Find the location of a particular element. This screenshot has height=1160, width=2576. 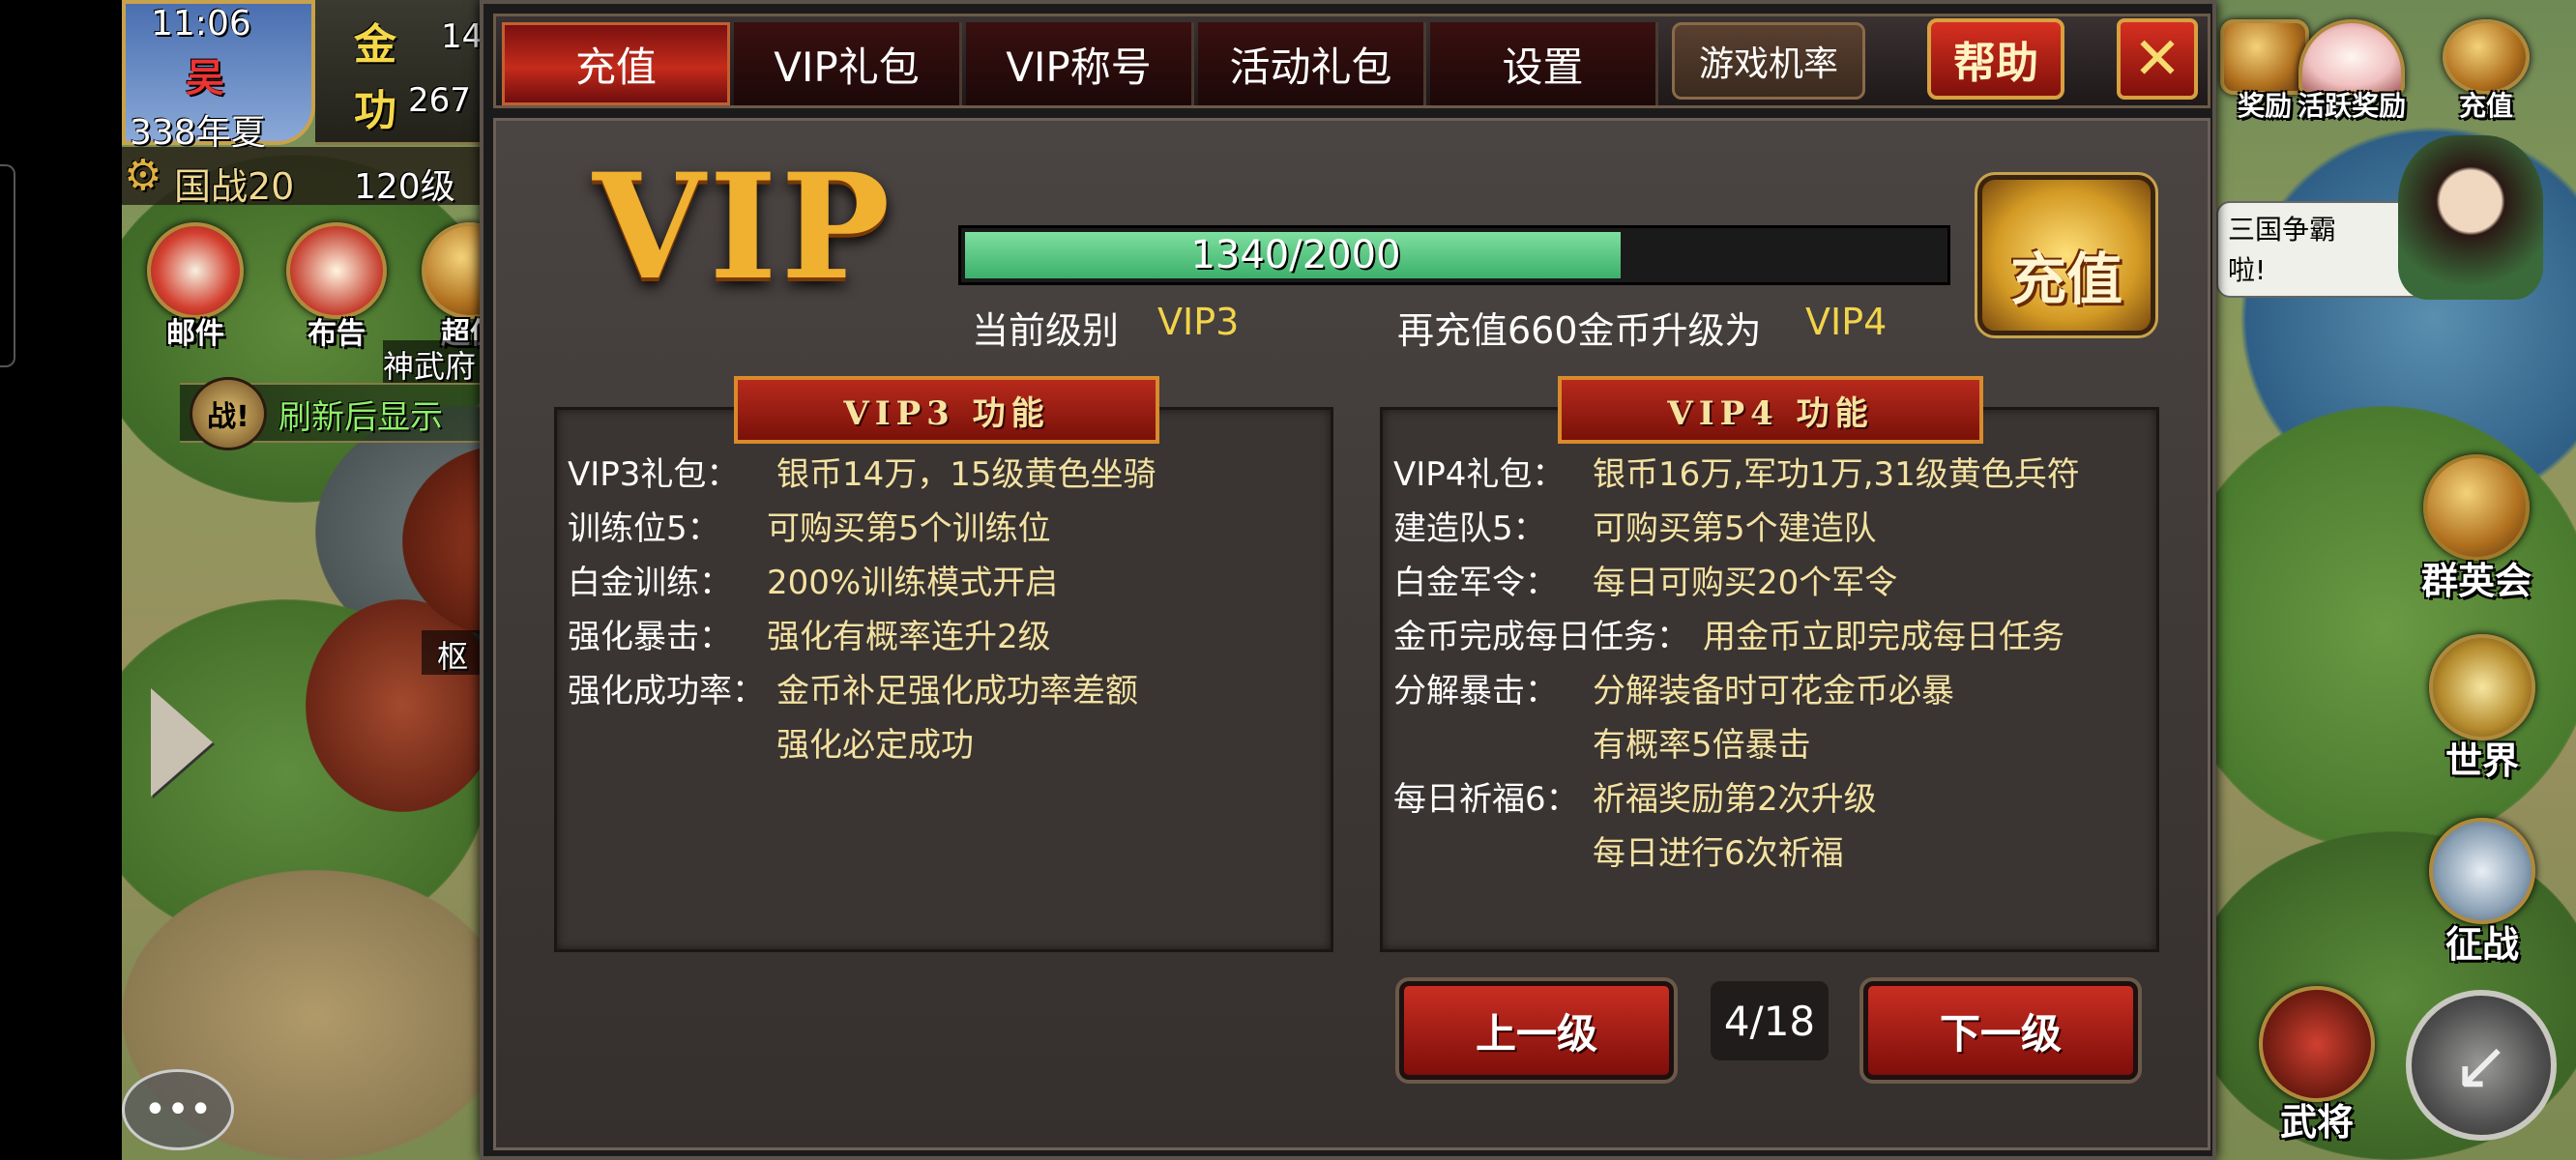

close-icon: ✕ is located at coordinates (2157, 59).